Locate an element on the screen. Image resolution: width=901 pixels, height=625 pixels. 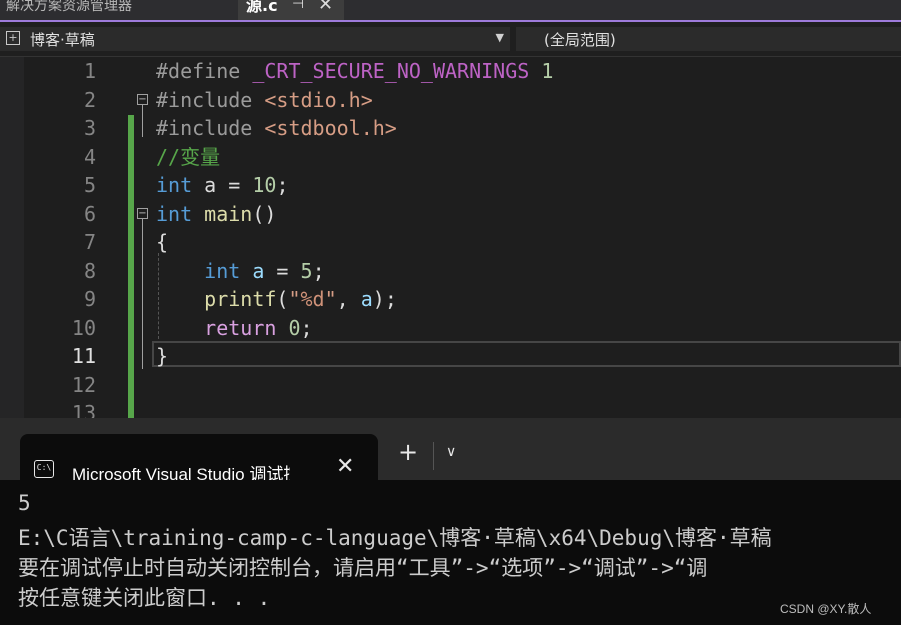
code-line: int a = 5; is located at coordinates (240, 271).